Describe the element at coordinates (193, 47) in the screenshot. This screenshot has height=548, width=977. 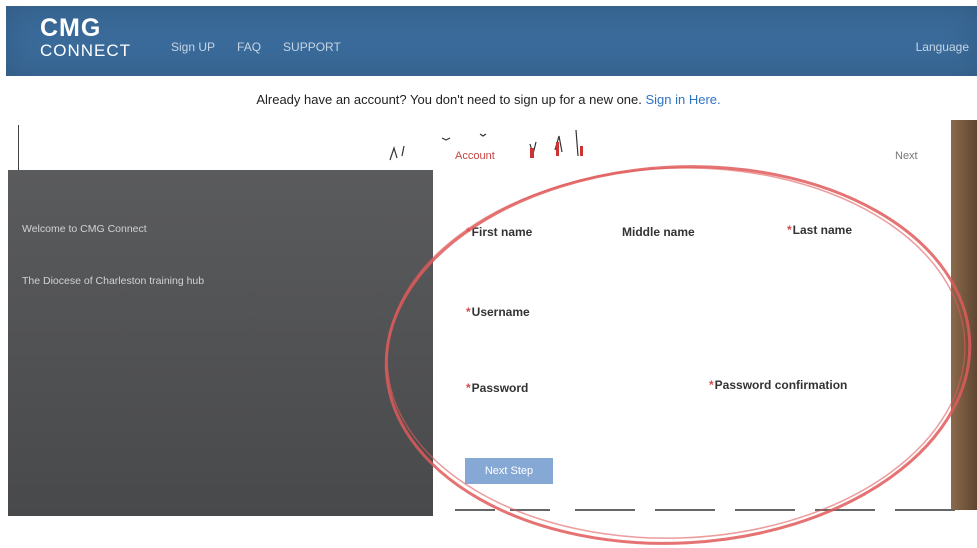
I see `nav-sign-up: Sign UP` at that location.